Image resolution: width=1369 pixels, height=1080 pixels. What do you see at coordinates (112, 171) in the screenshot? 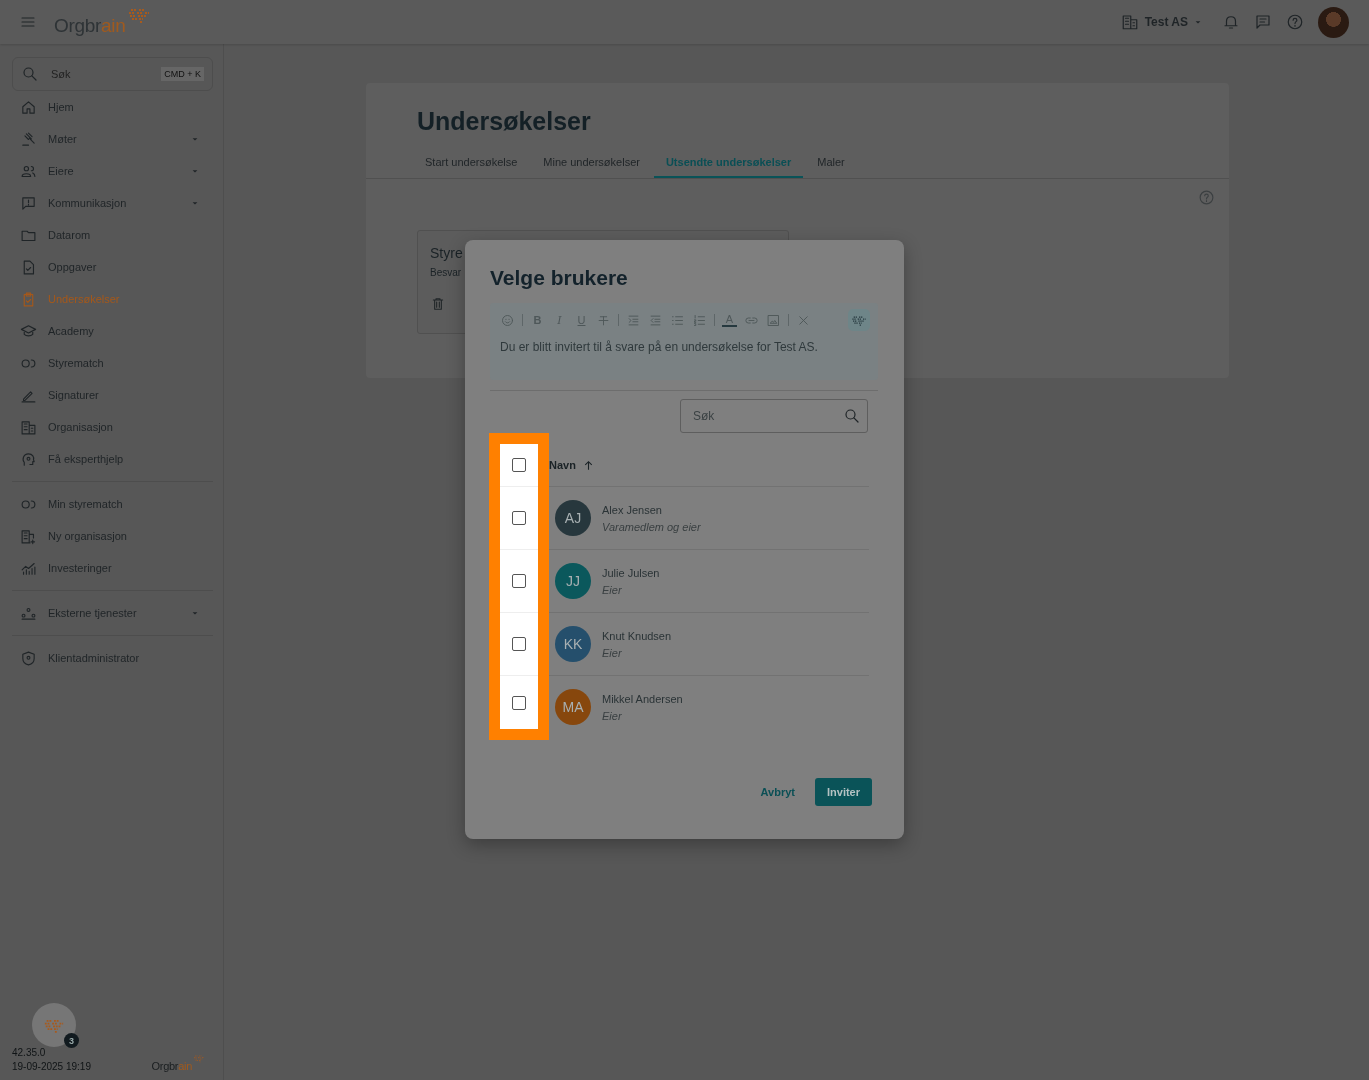
I see `sidebar-item: Eiere` at bounding box center [112, 171].